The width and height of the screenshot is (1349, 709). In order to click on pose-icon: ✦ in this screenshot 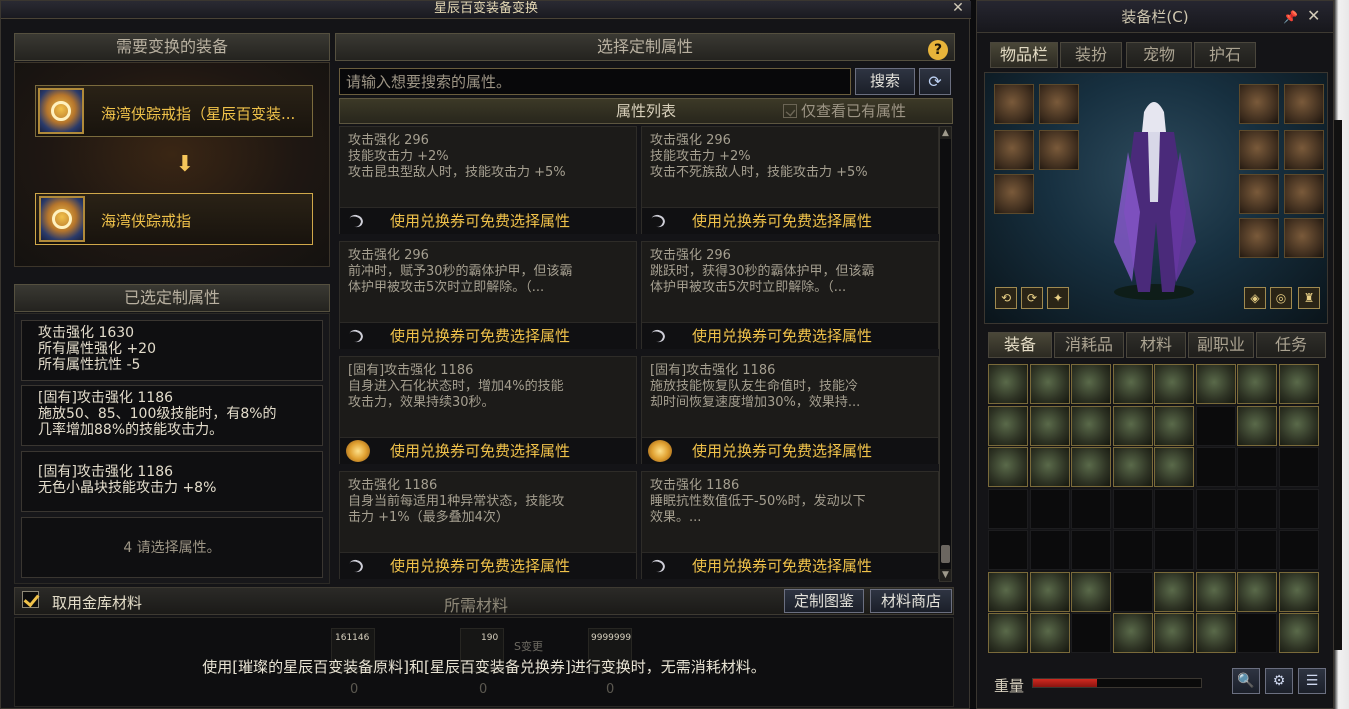, I will do `click(1058, 298)`.